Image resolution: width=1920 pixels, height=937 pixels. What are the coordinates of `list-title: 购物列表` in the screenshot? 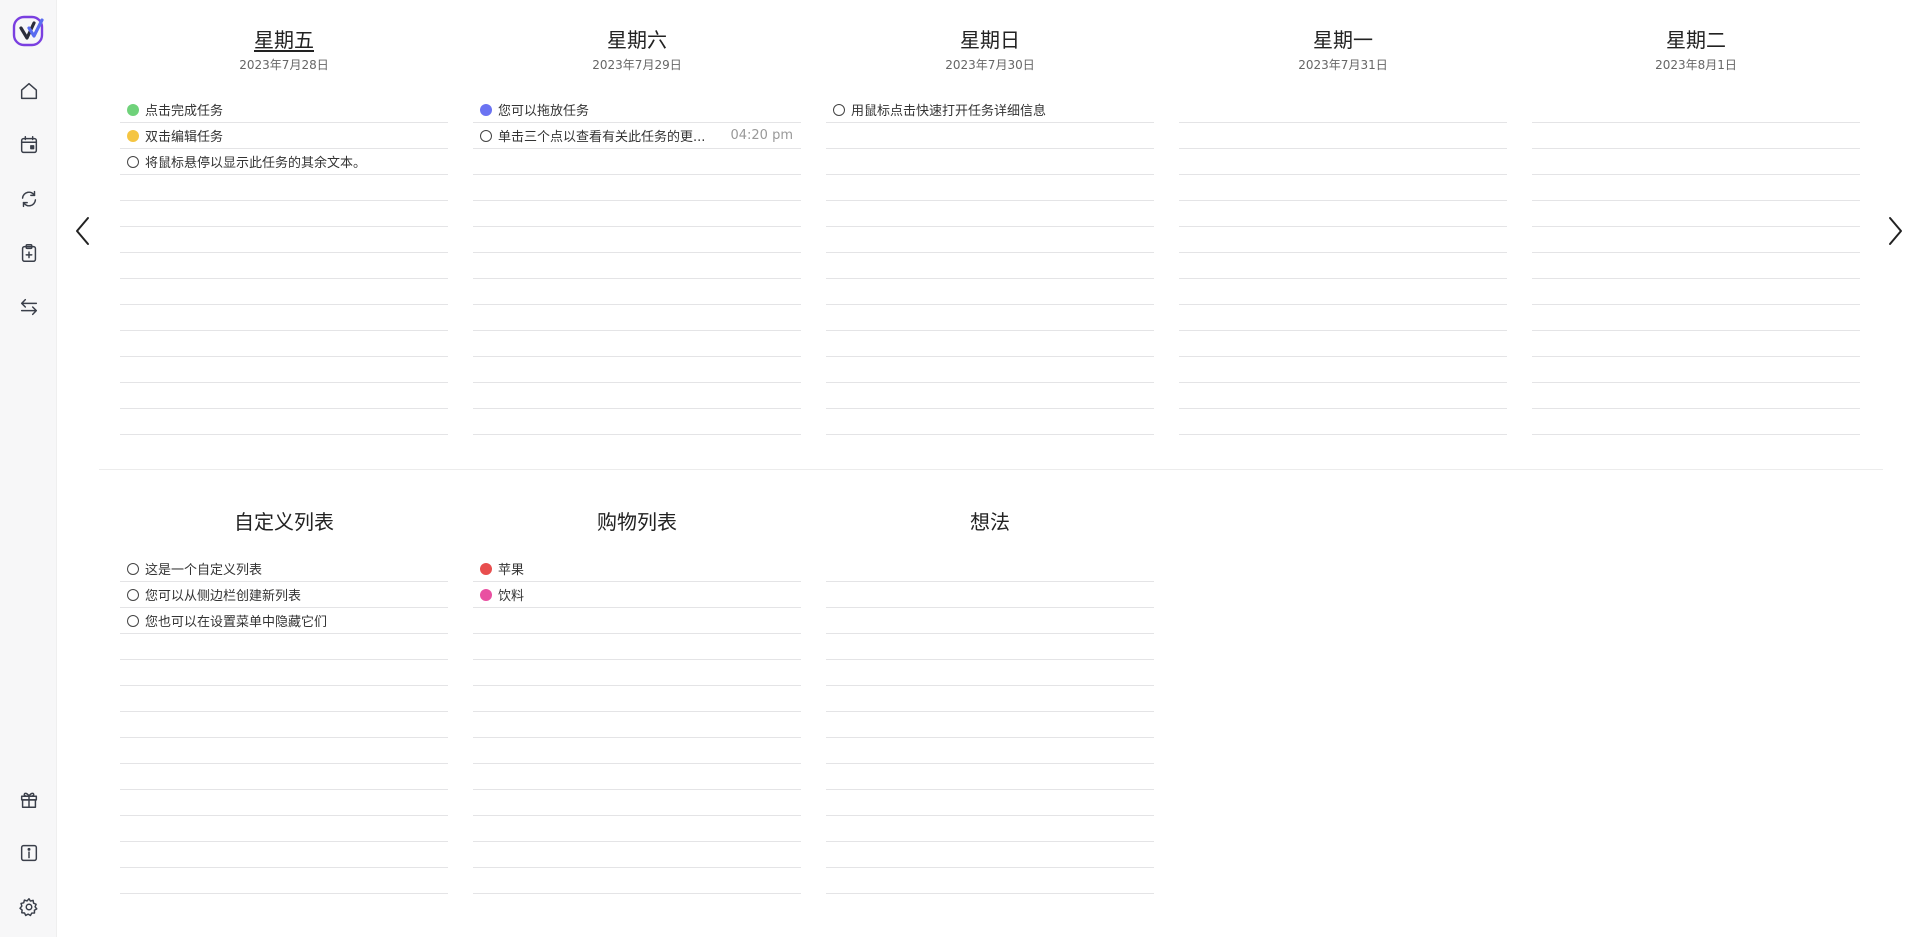 It's located at (637, 516).